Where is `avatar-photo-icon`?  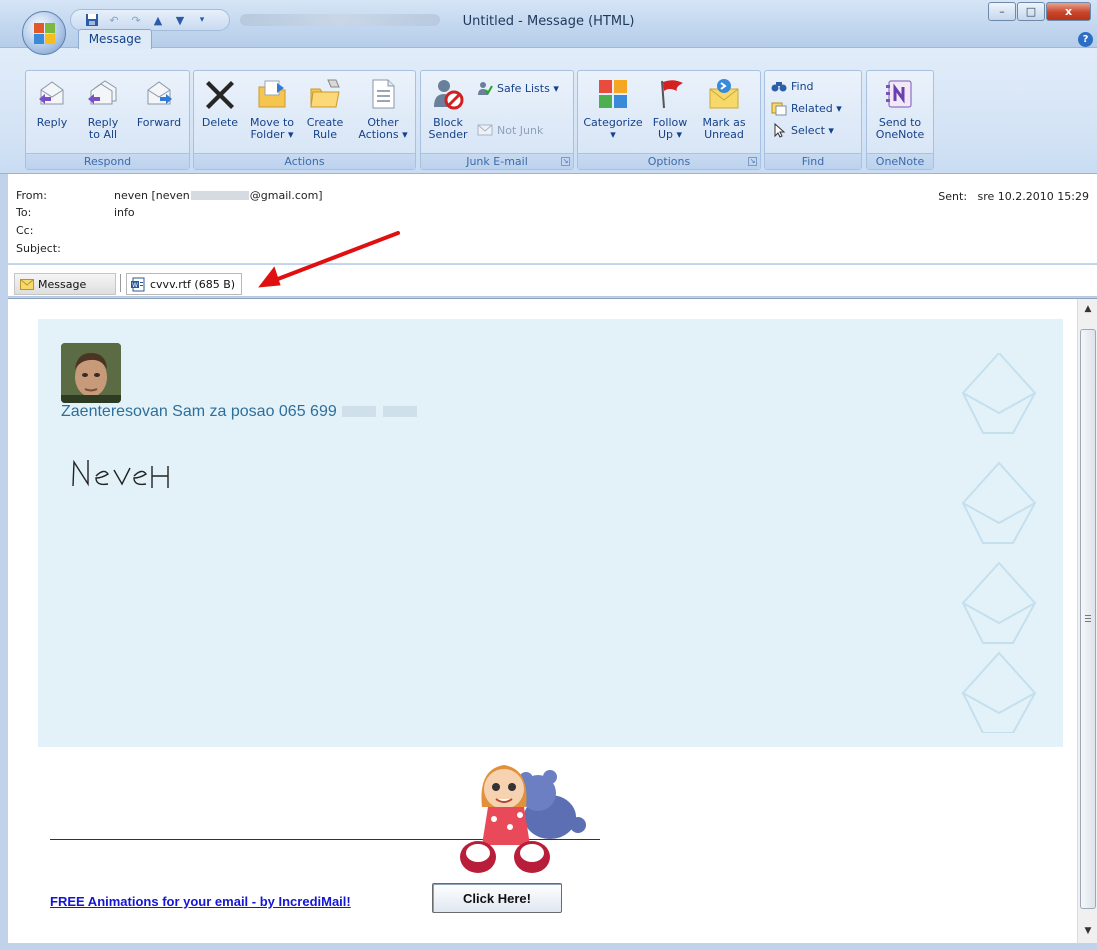
avatar-photo-icon is located at coordinates (91, 373).